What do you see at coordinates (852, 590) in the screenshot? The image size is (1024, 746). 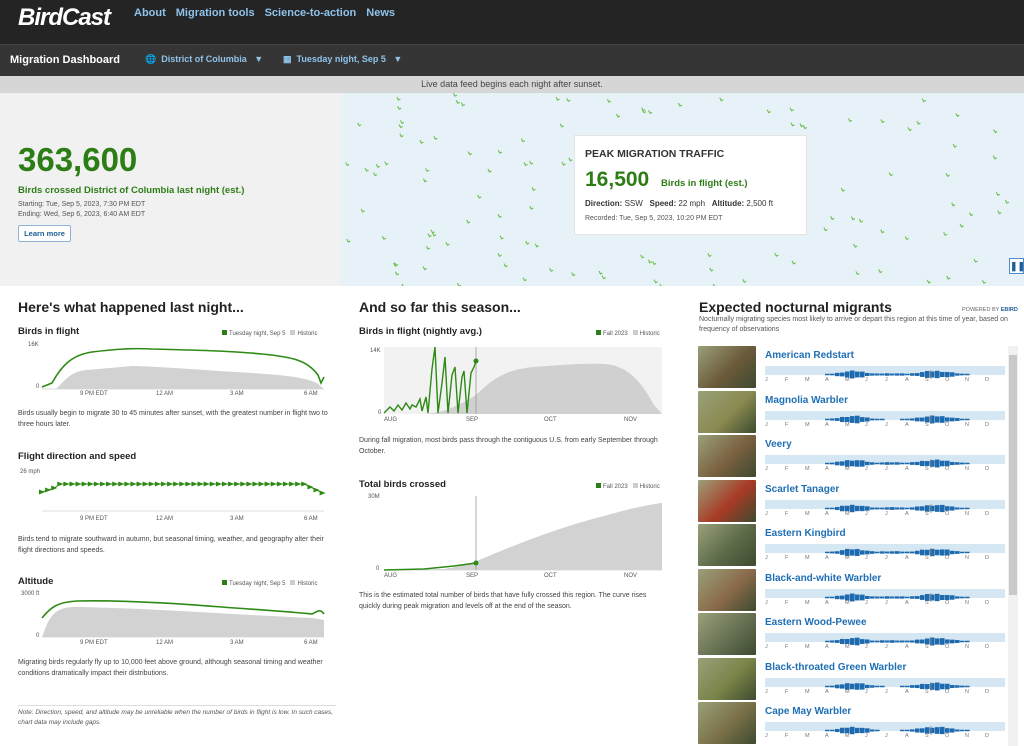 I see `species-row: Black-and-white Warbler J F M A M J J A S O N D` at bounding box center [852, 590].